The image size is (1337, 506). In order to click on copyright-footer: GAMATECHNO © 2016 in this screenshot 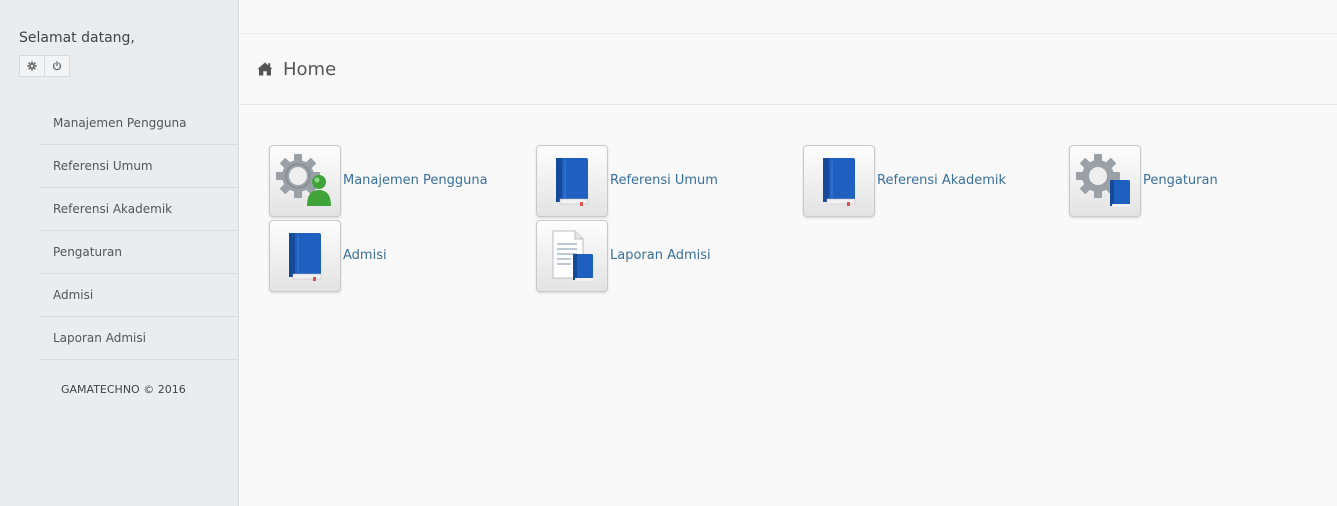, I will do `click(123, 389)`.